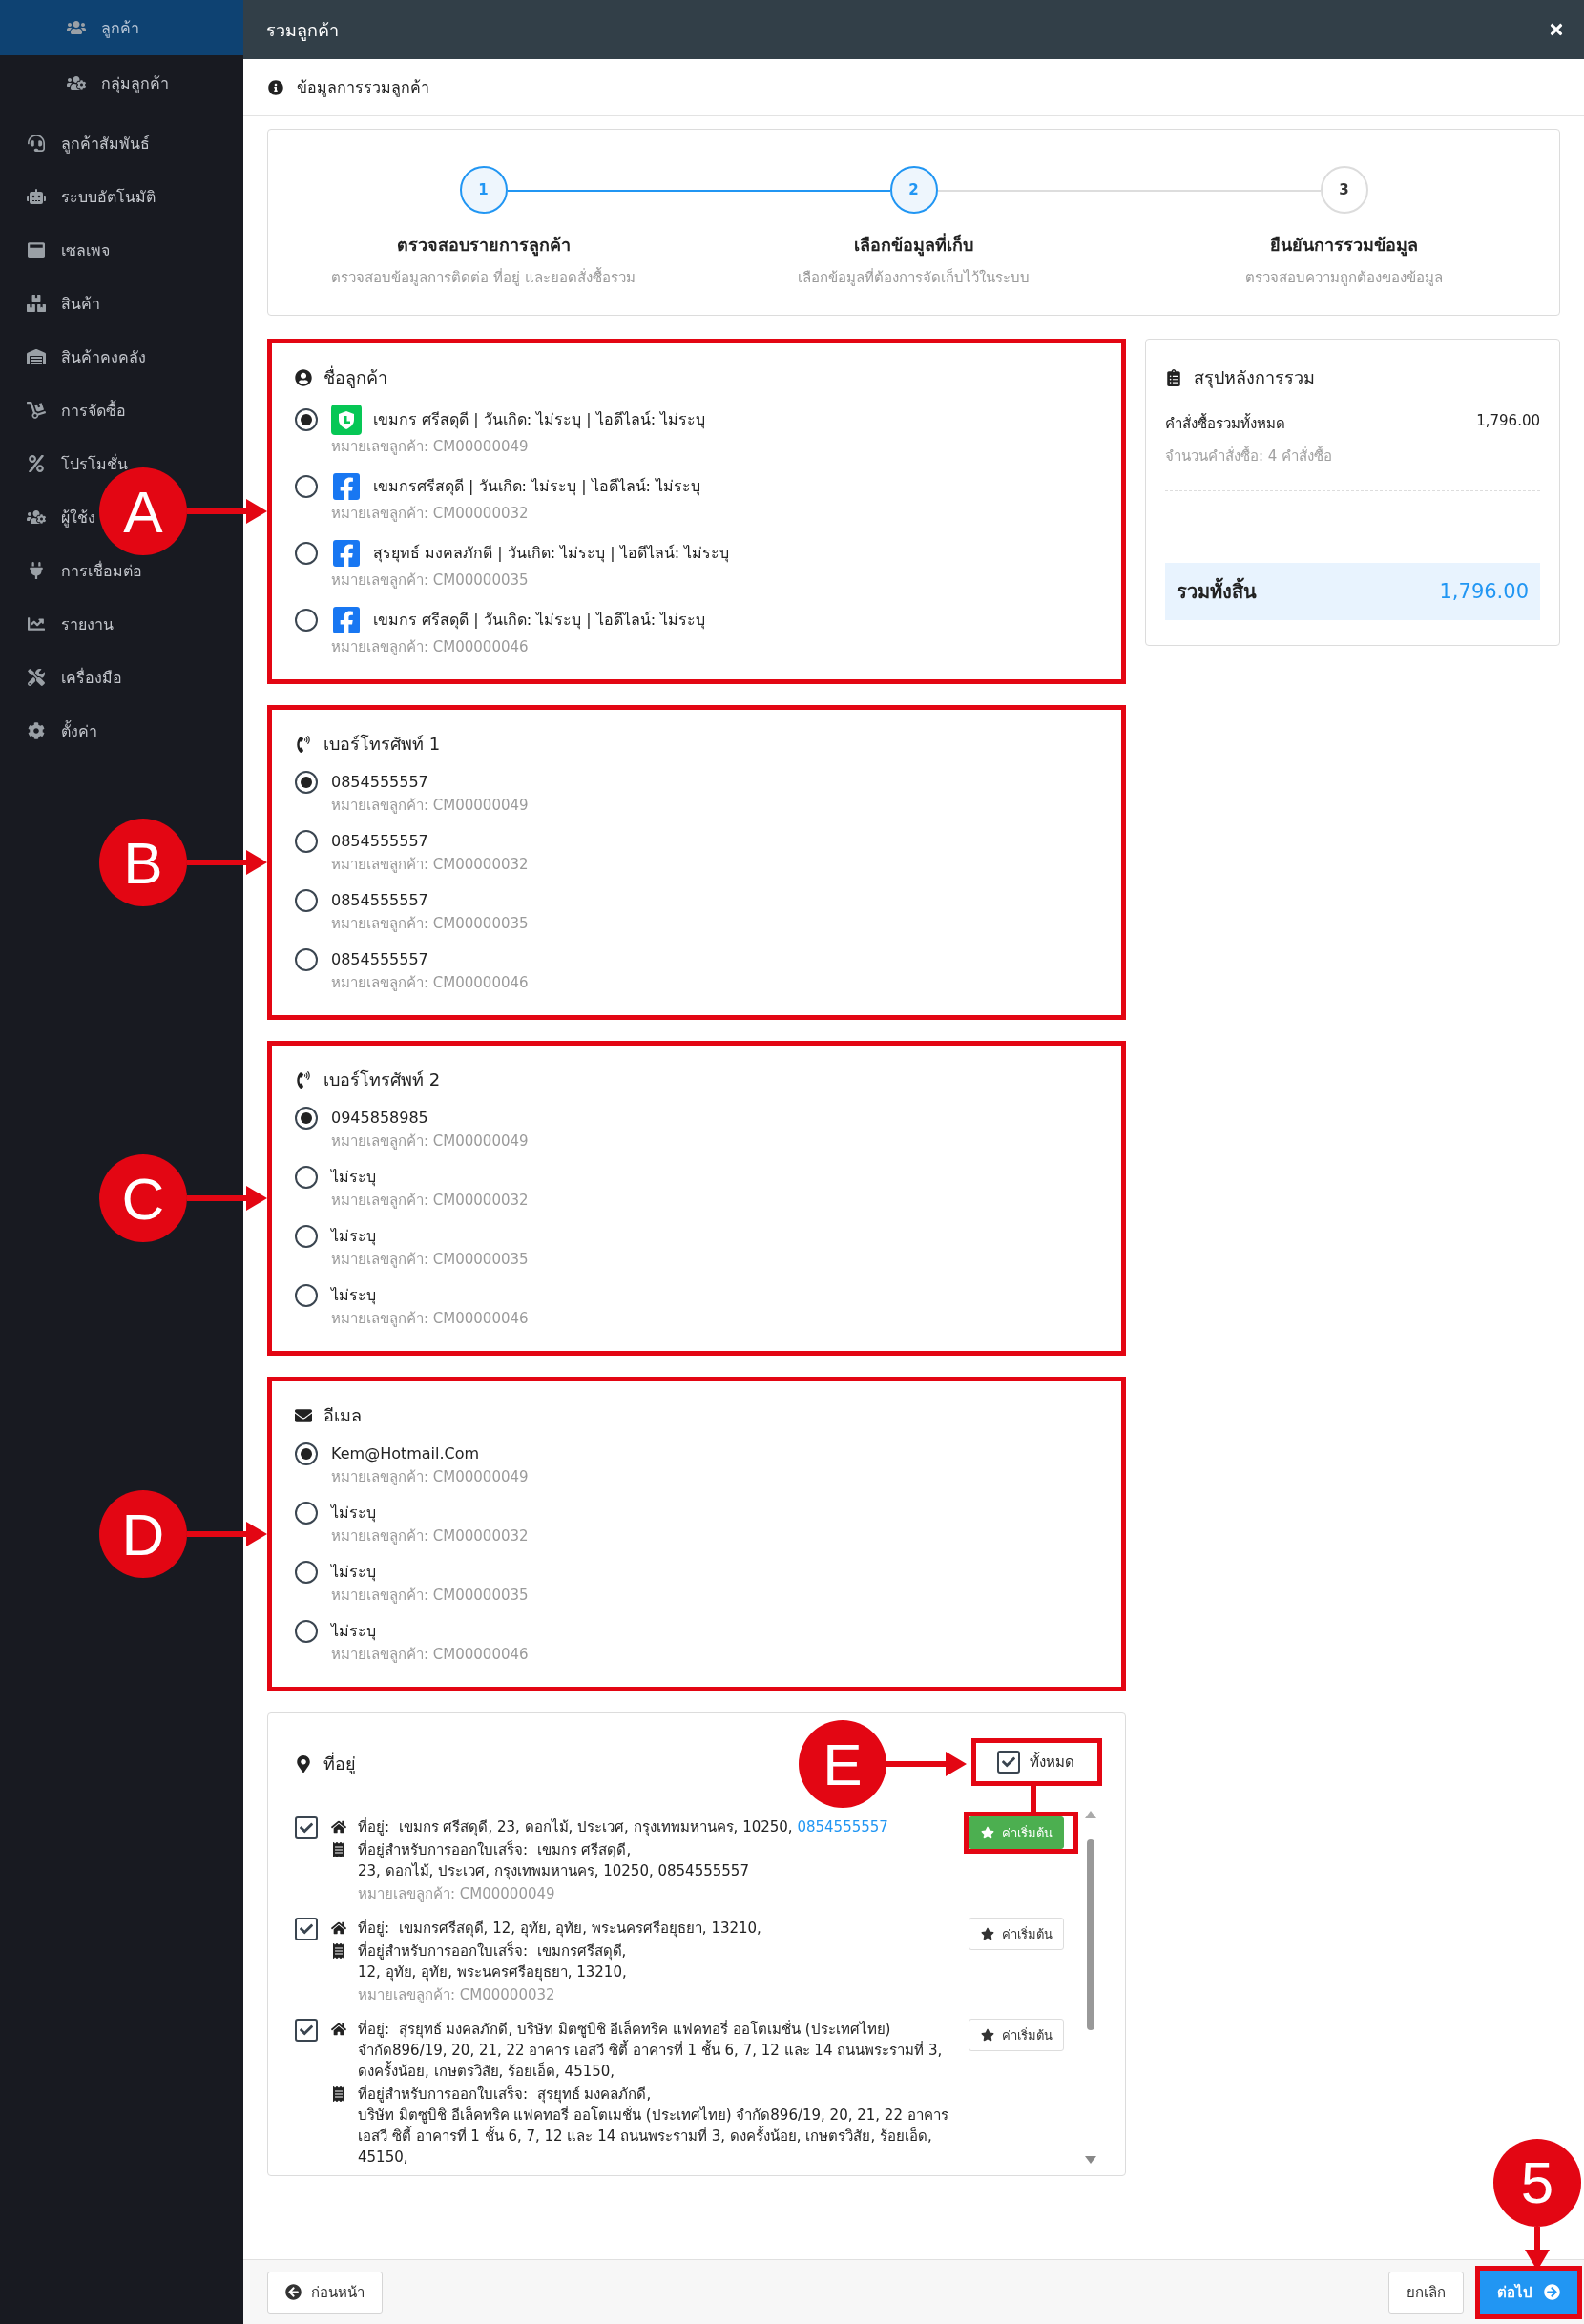  What do you see at coordinates (58, 624) in the screenshot?
I see `sidebar-item: รายงาน` at bounding box center [58, 624].